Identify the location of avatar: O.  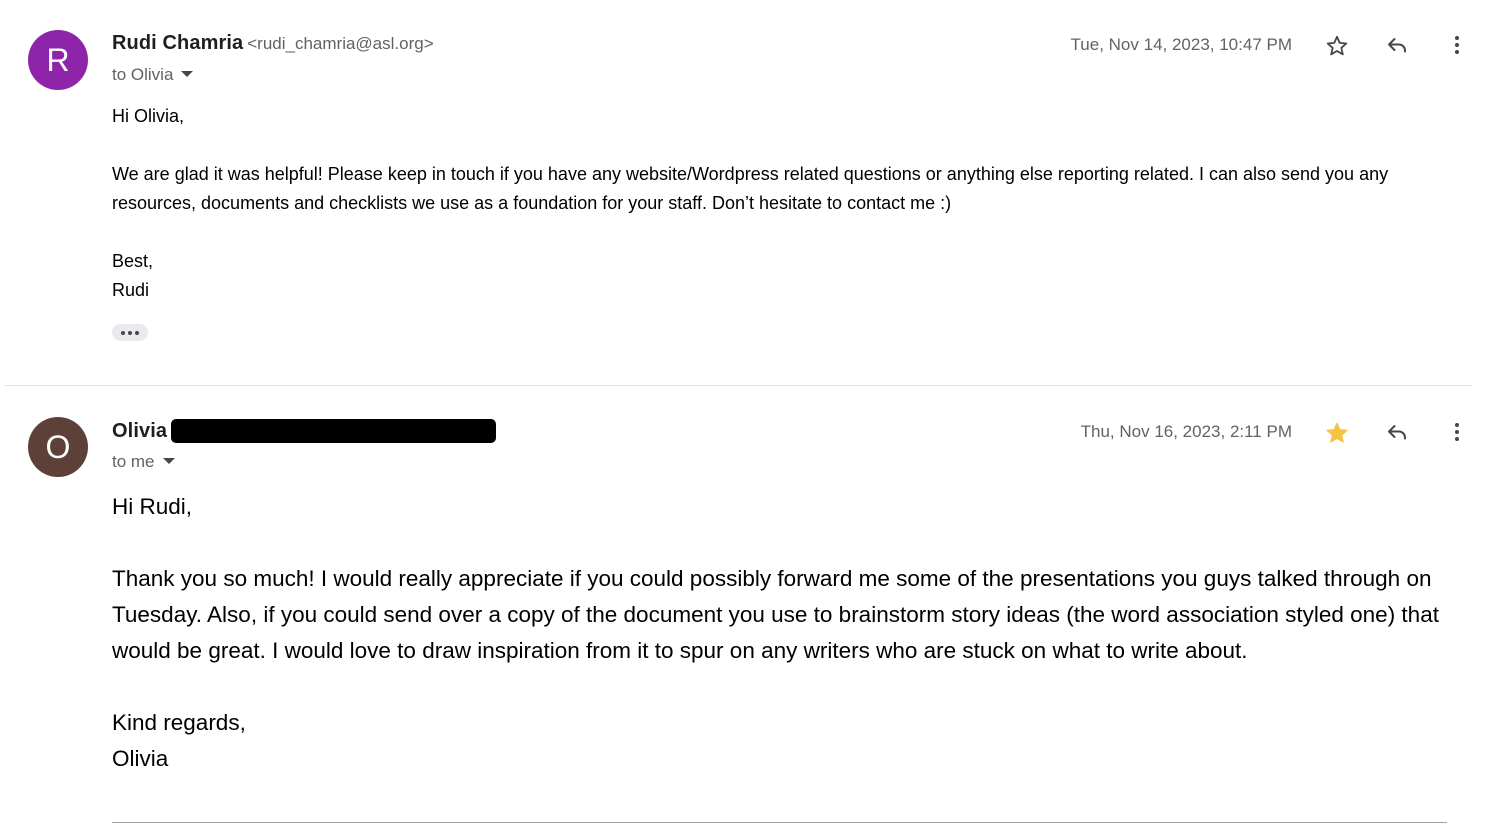
(58, 447).